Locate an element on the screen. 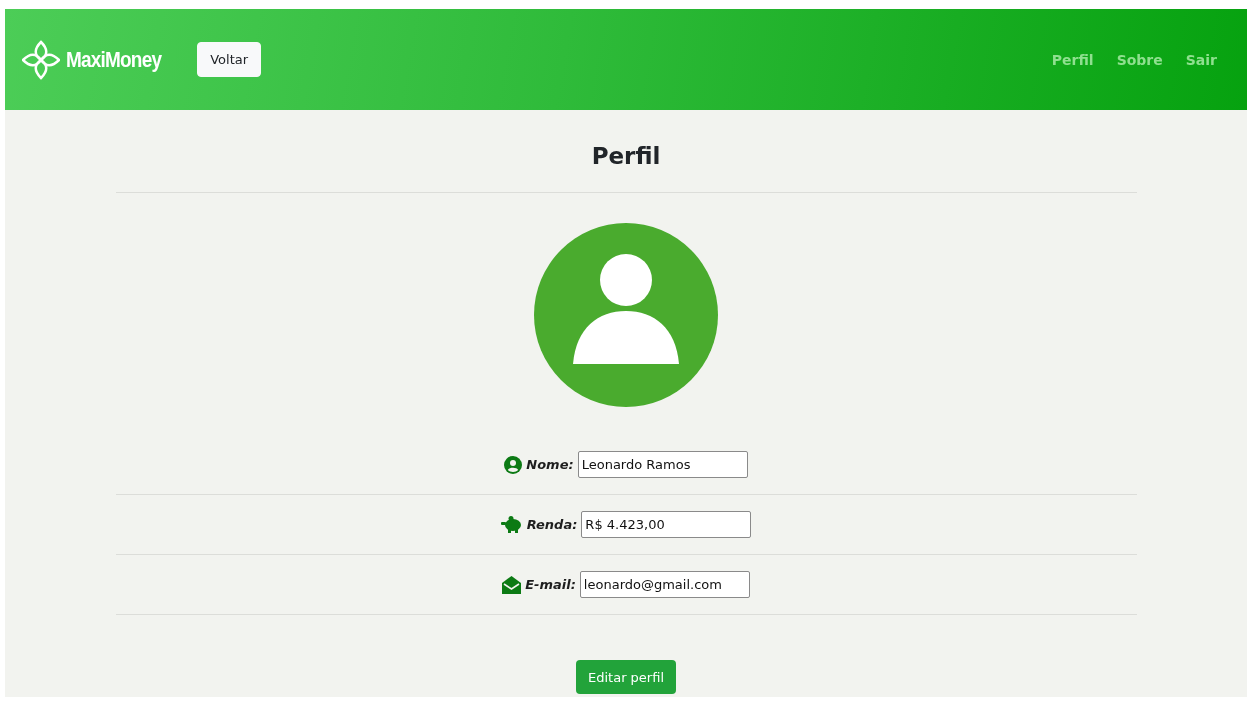 The width and height of the screenshot is (1247, 706). input-field: R$ 4.423,00 is located at coordinates (666, 524).